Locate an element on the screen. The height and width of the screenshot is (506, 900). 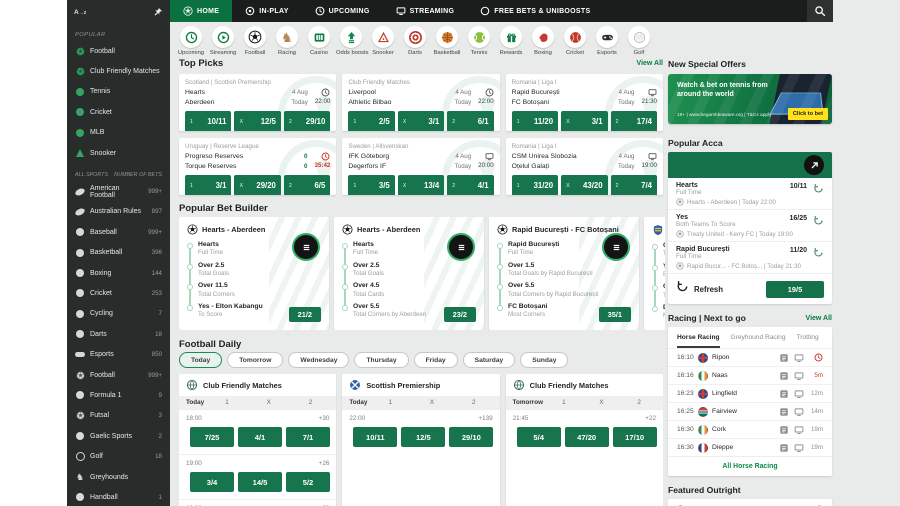
quick-link-cricket: Cricket is located at coordinates (575, 41).